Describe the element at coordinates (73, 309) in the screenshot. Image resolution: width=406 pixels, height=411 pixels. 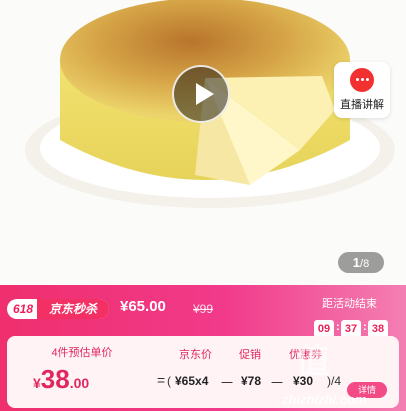
I see `tag-seckill-text: 京东秒杀` at that location.